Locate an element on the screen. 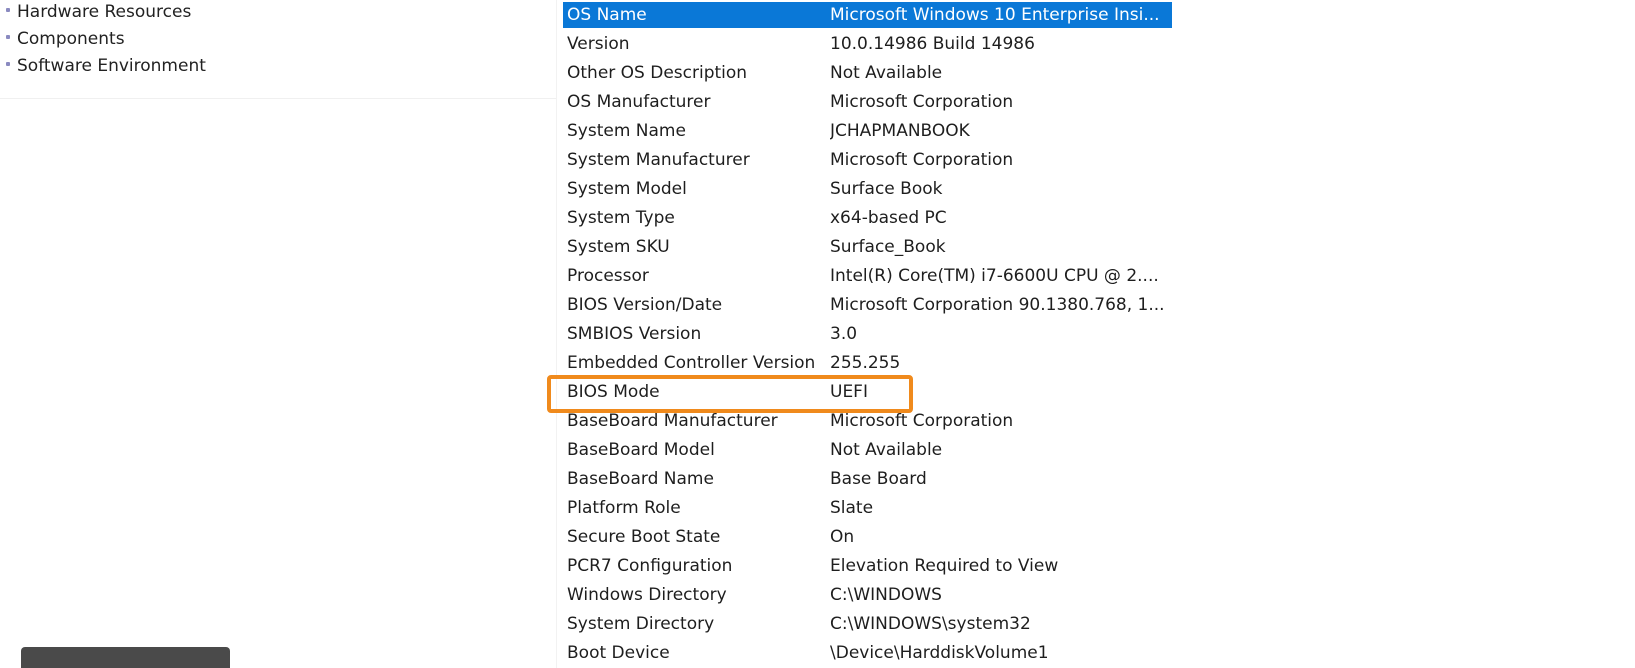  row-value: Surface_Book is located at coordinates (888, 247).